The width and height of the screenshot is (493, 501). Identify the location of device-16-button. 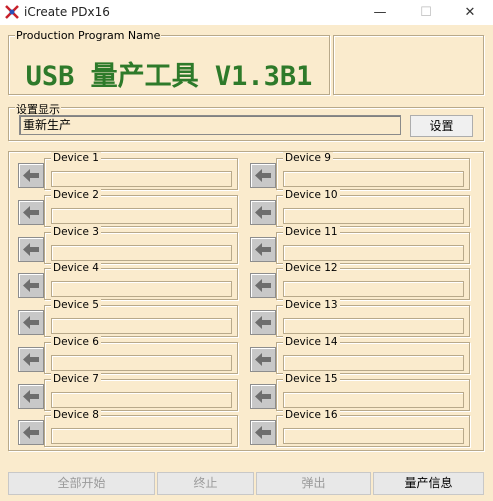
(263, 432).